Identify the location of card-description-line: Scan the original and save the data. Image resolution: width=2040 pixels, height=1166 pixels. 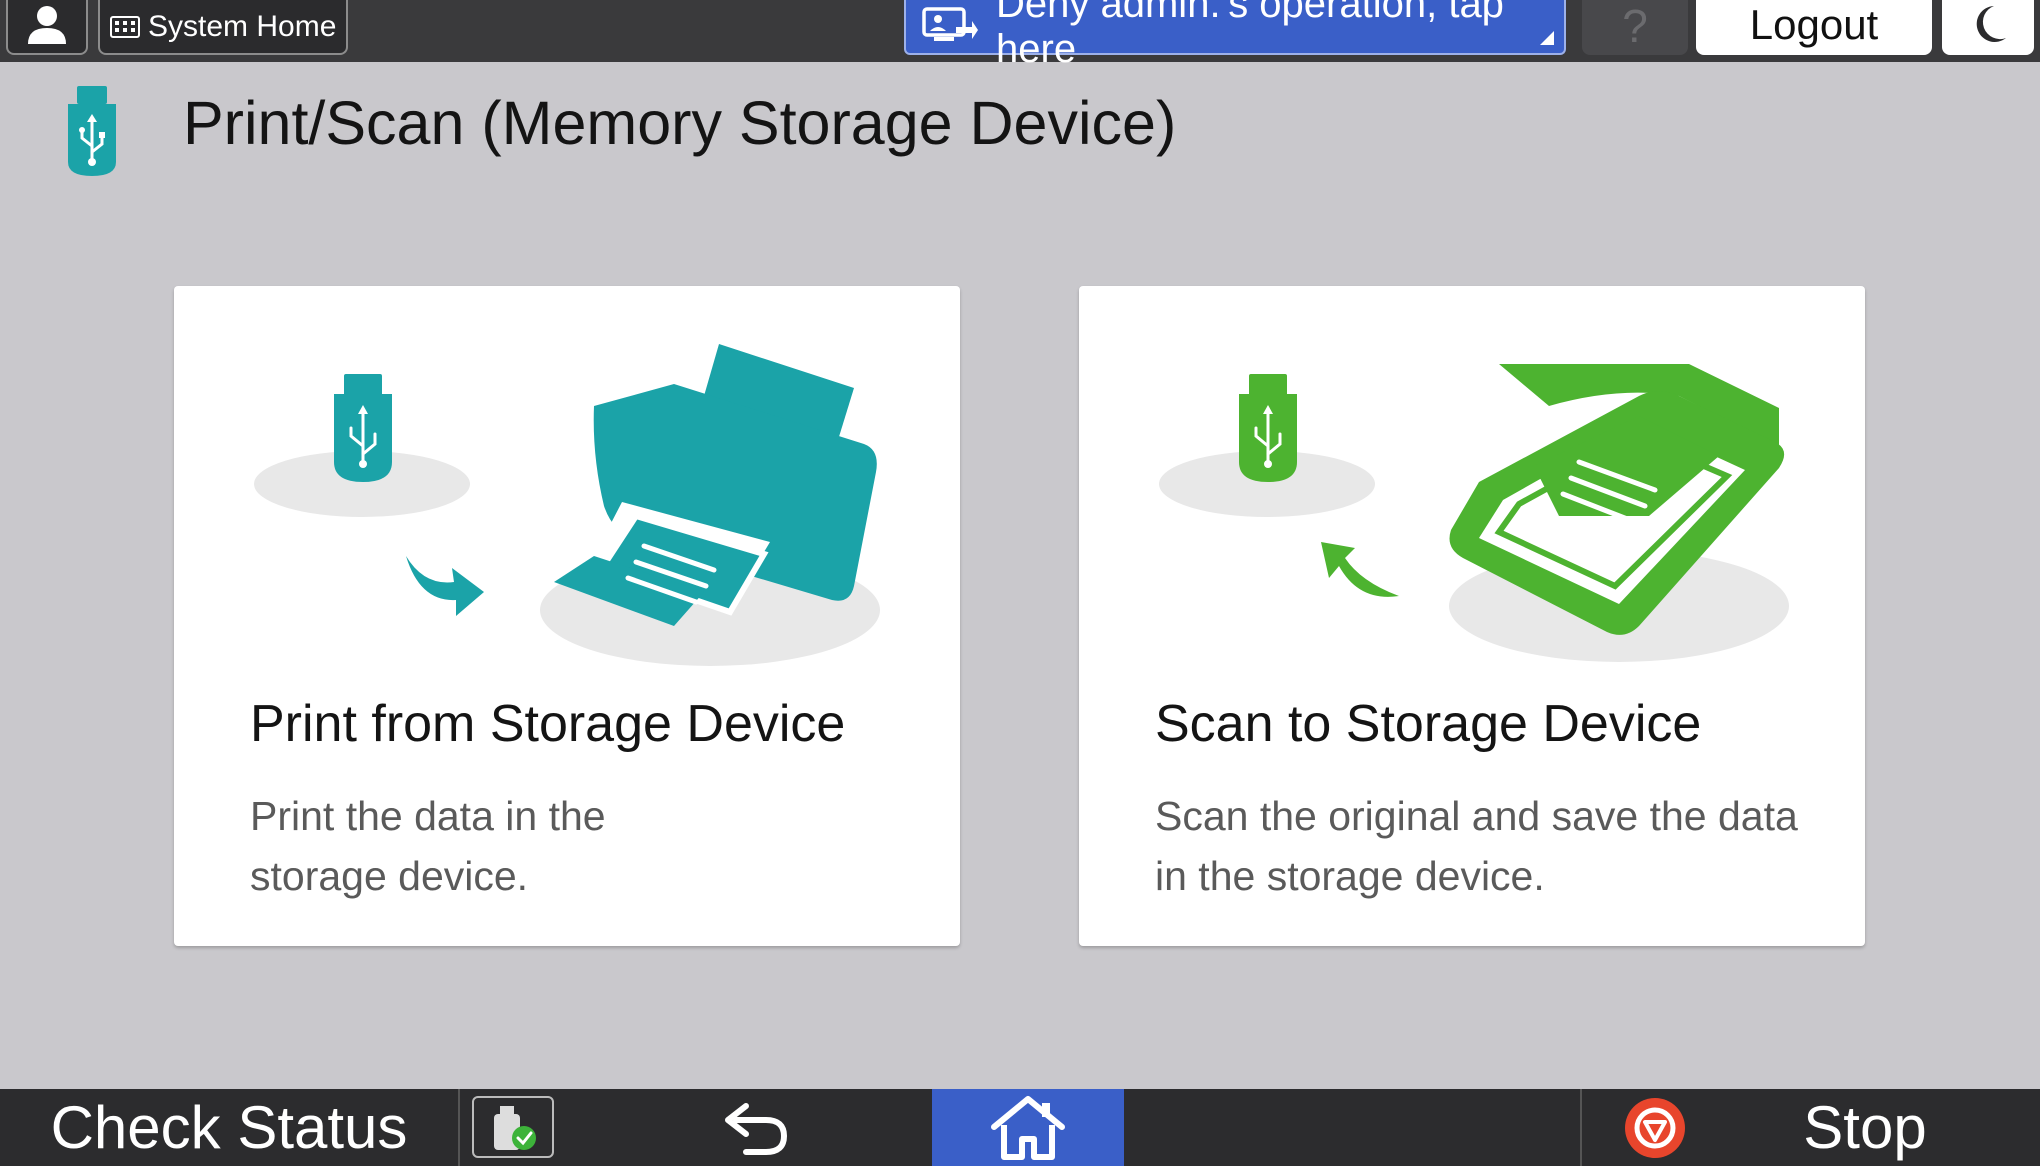
(1476, 816).